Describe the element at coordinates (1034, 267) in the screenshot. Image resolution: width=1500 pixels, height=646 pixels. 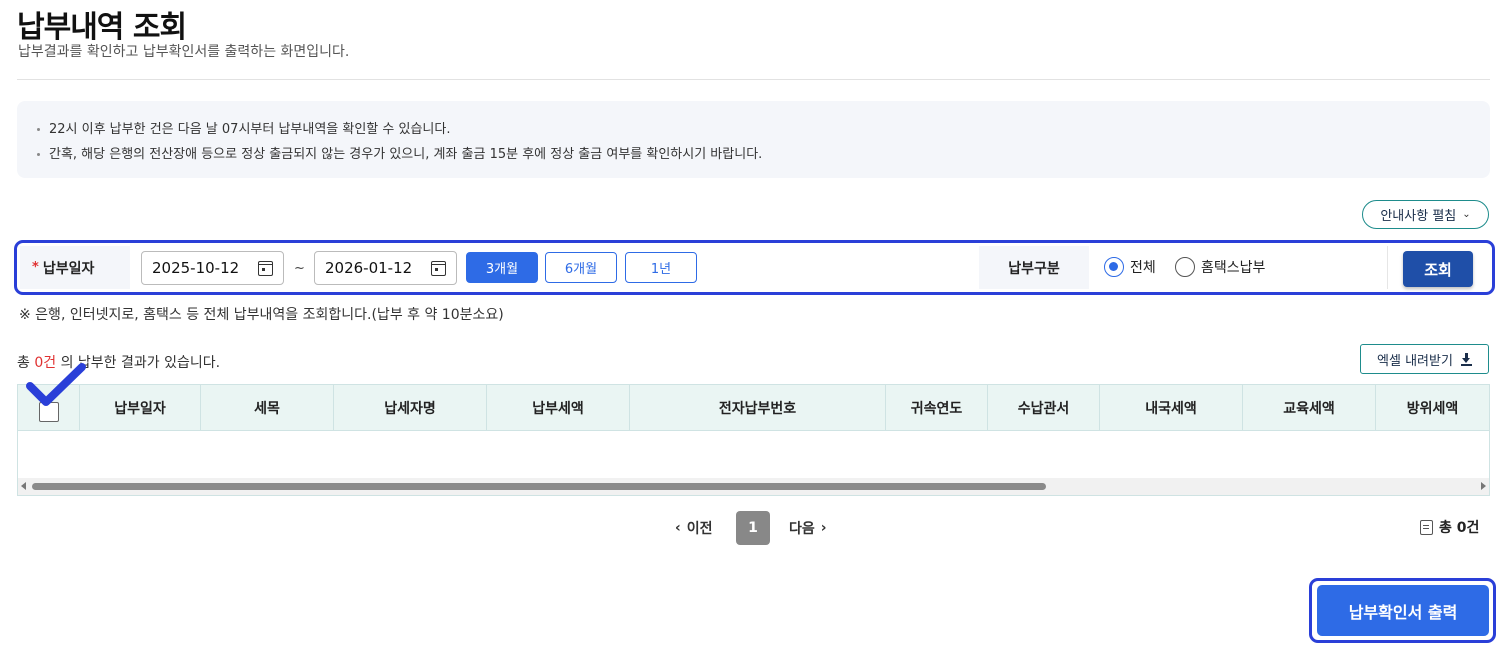
I see `payment-type-label: 납부구분` at that location.